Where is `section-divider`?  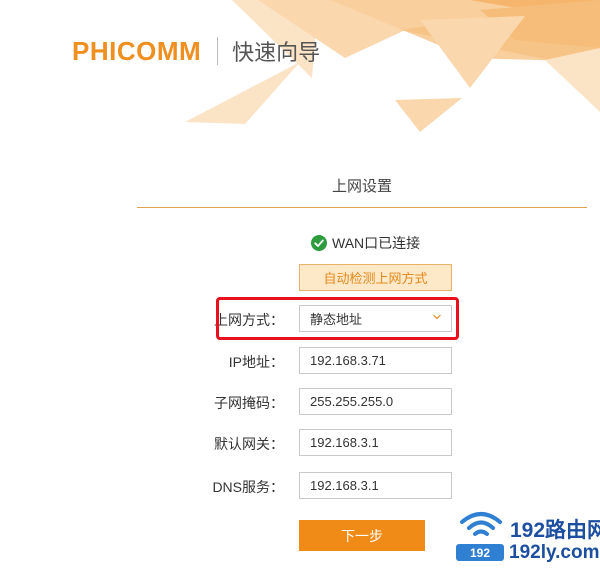 section-divider is located at coordinates (362, 207).